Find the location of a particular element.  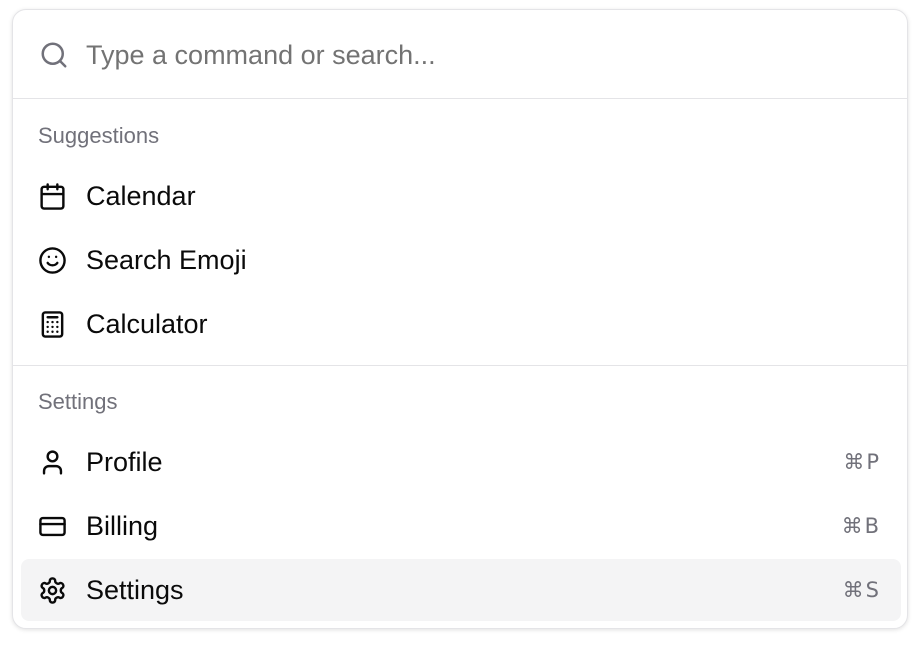

settings-gear-icon is located at coordinates (52, 590).